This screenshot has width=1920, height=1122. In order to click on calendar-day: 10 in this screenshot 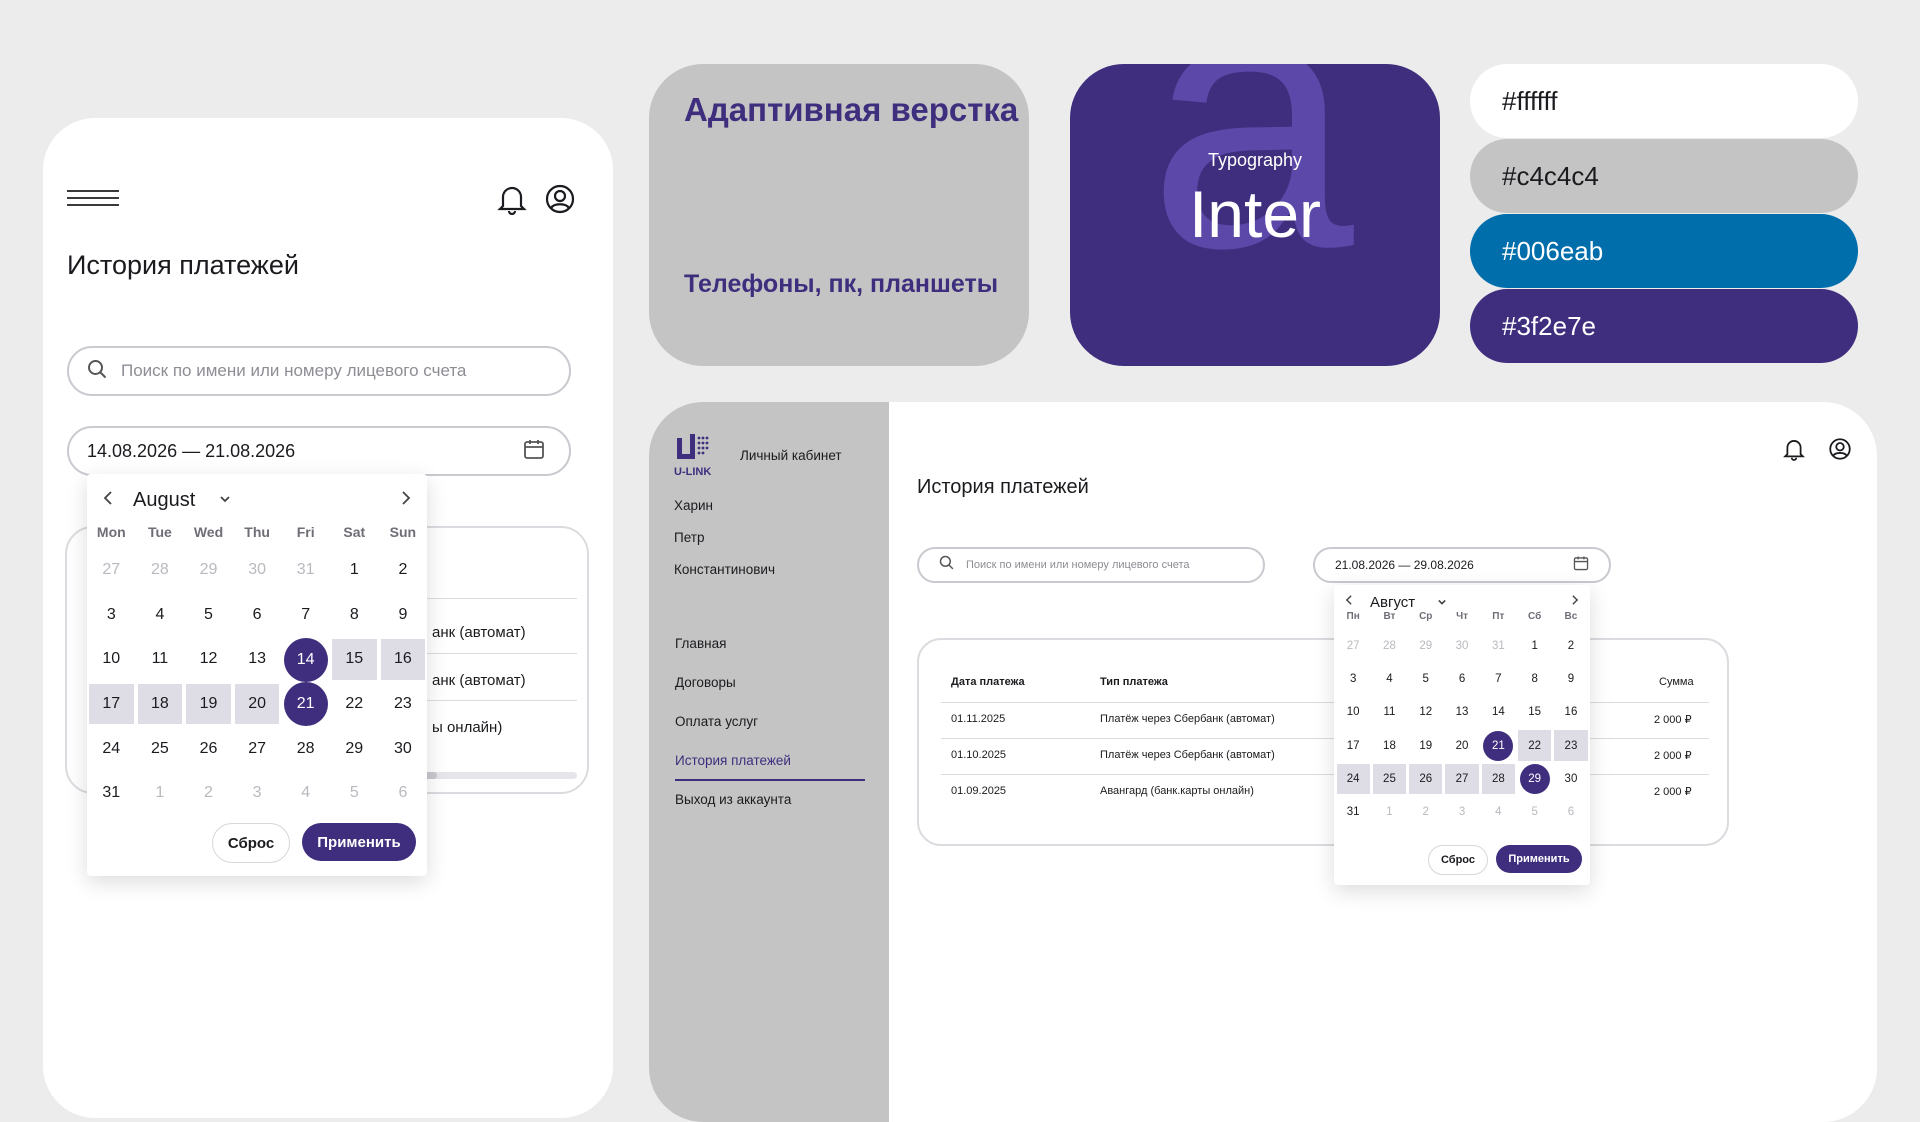, I will do `click(111, 659)`.